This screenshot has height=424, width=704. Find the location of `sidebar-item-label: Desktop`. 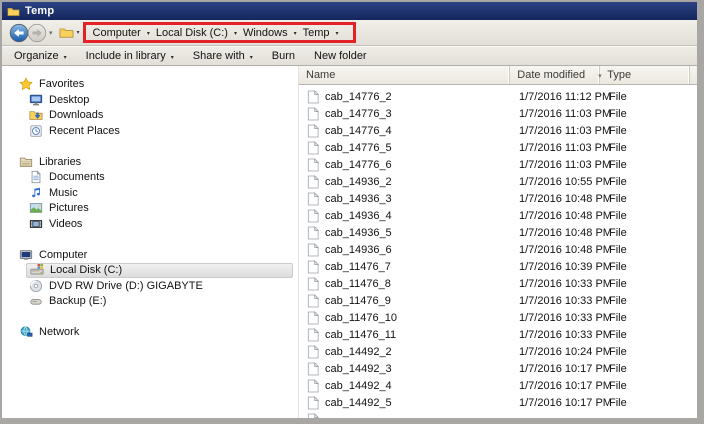

sidebar-item-label: Desktop is located at coordinates (69, 99).